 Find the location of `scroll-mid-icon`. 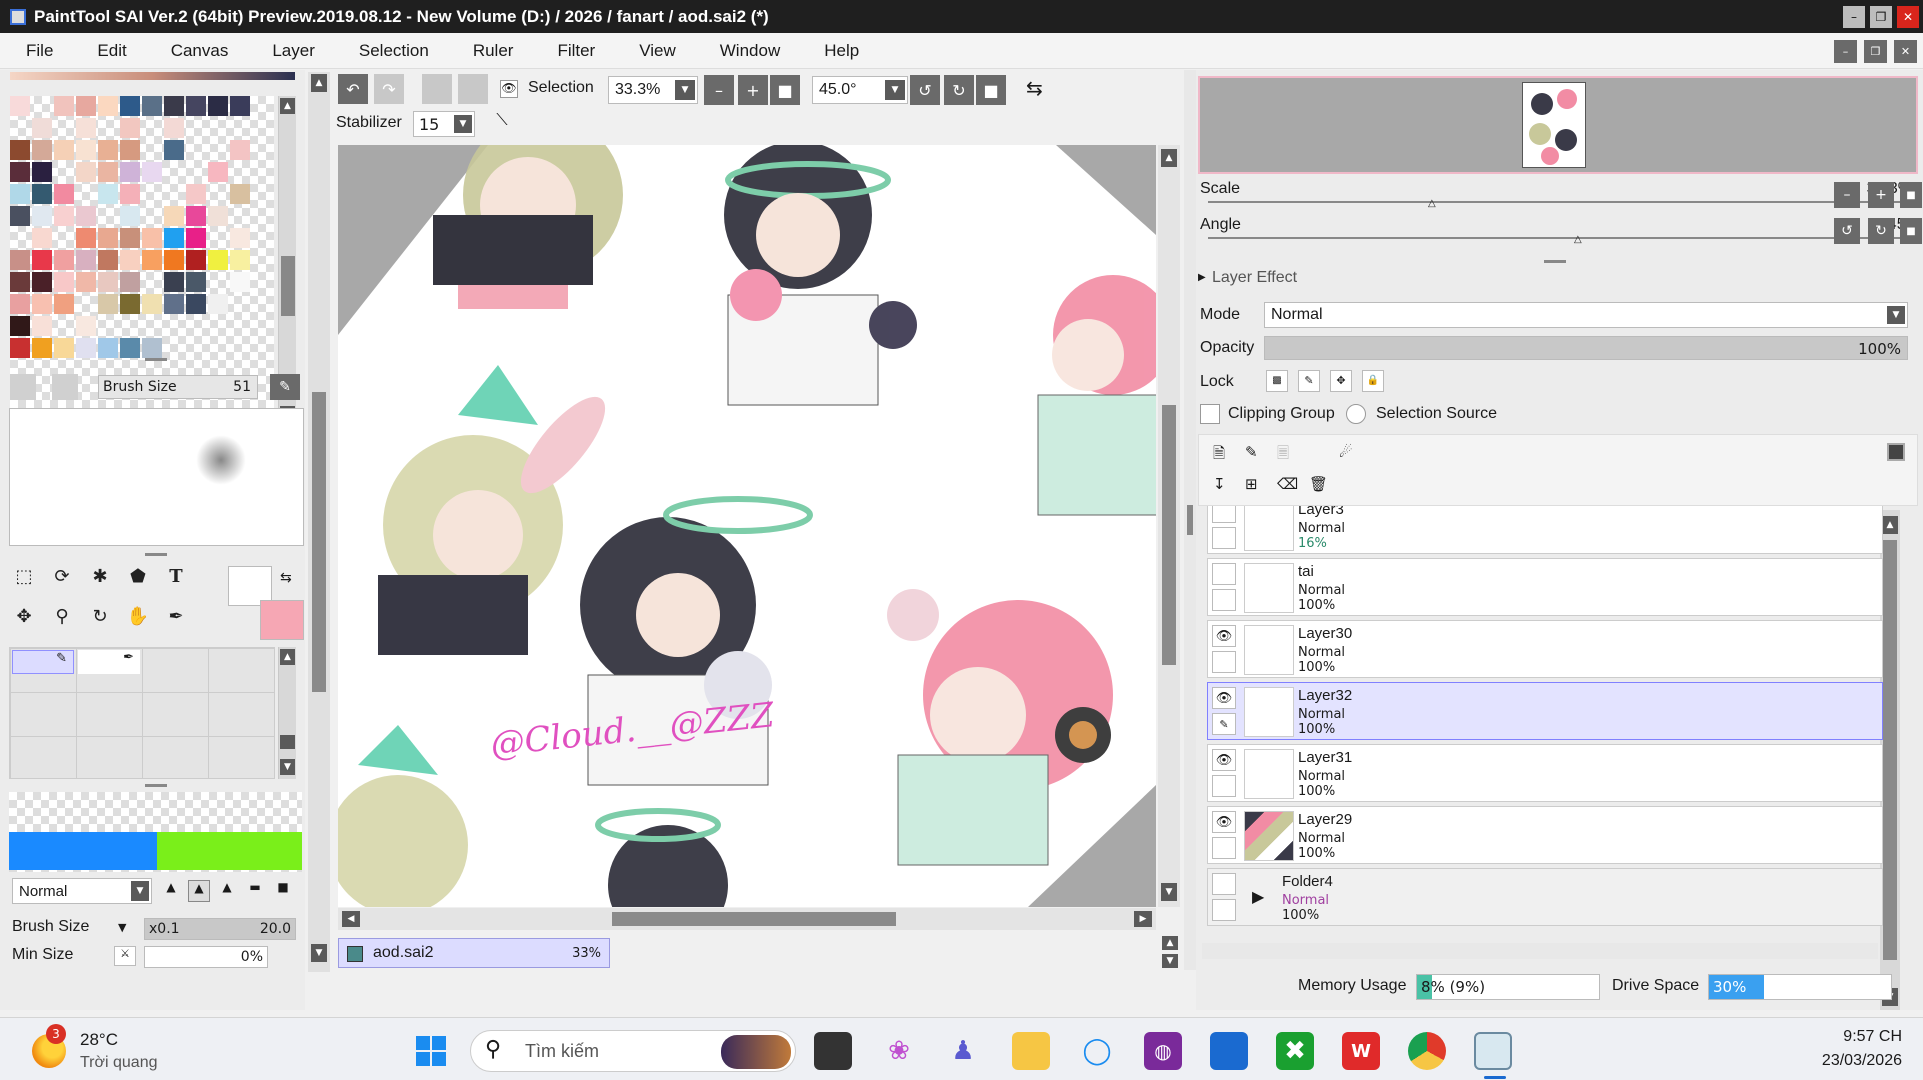

scroll-mid-icon is located at coordinates (287, 742).